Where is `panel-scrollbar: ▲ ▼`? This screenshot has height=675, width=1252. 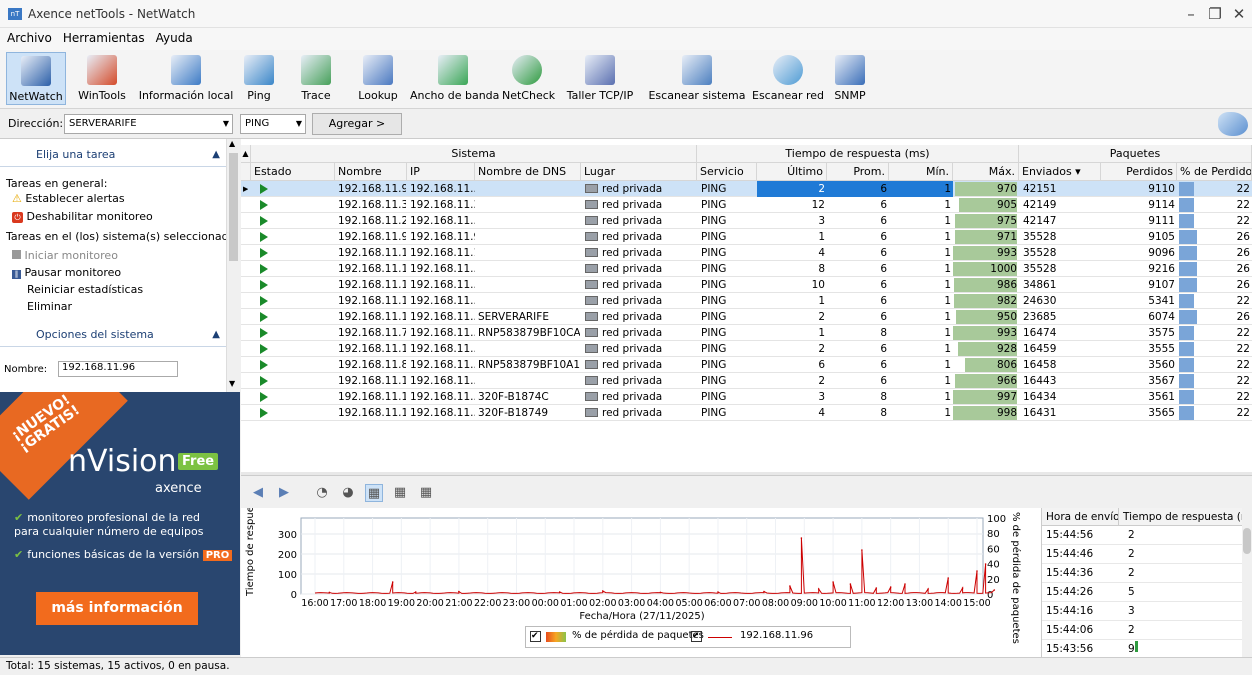
panel-scrollbar: ▲ ▼ is located at coordinates (233, 265).